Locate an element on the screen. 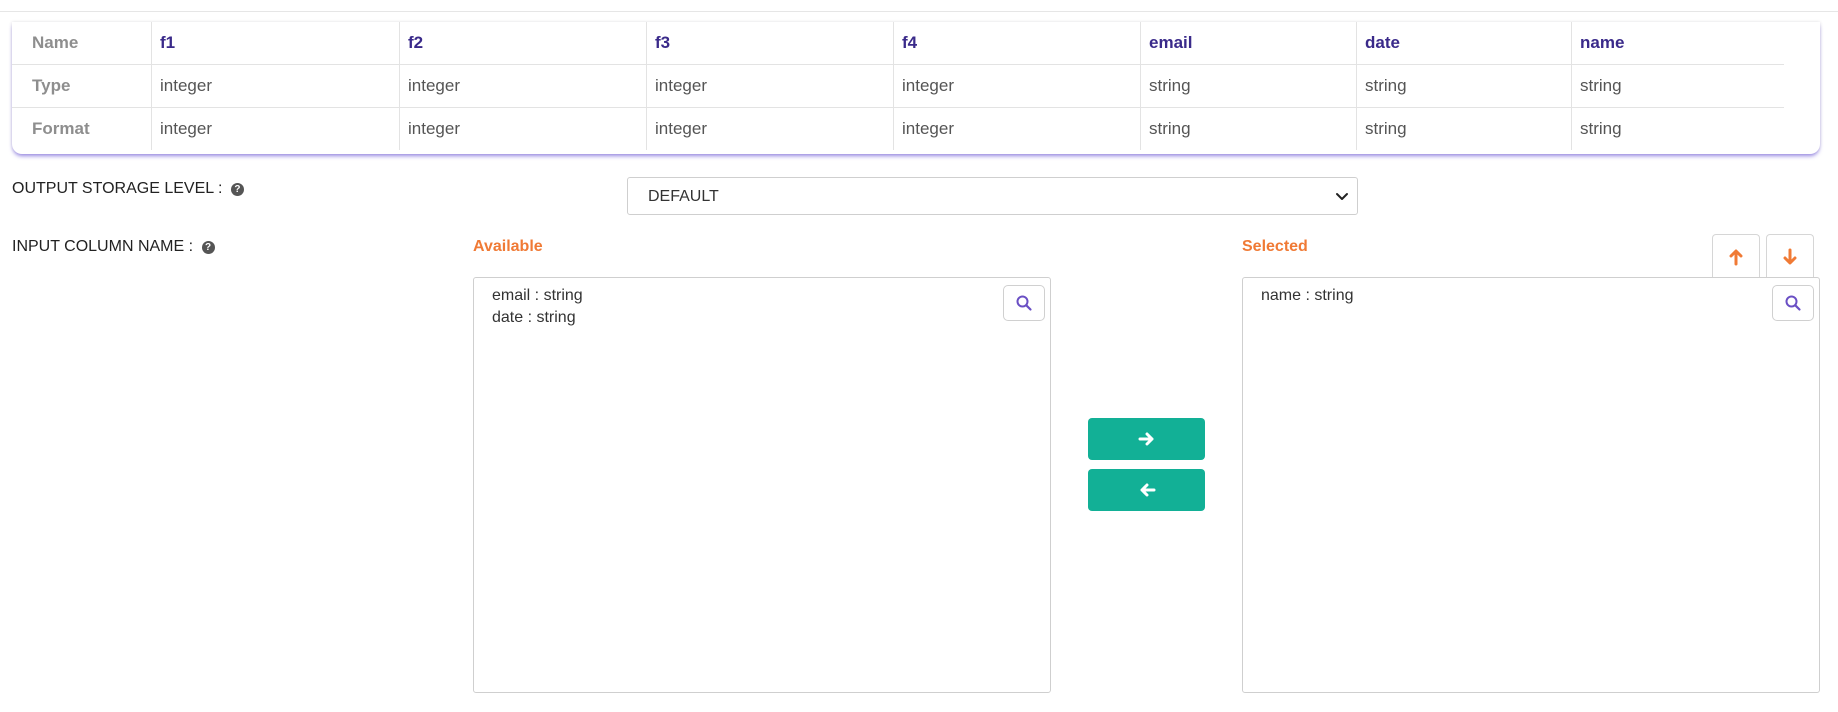 The width and height of the screenshot is (1838, 712). arrow-up-icon is located at coordinates (1736, 257).